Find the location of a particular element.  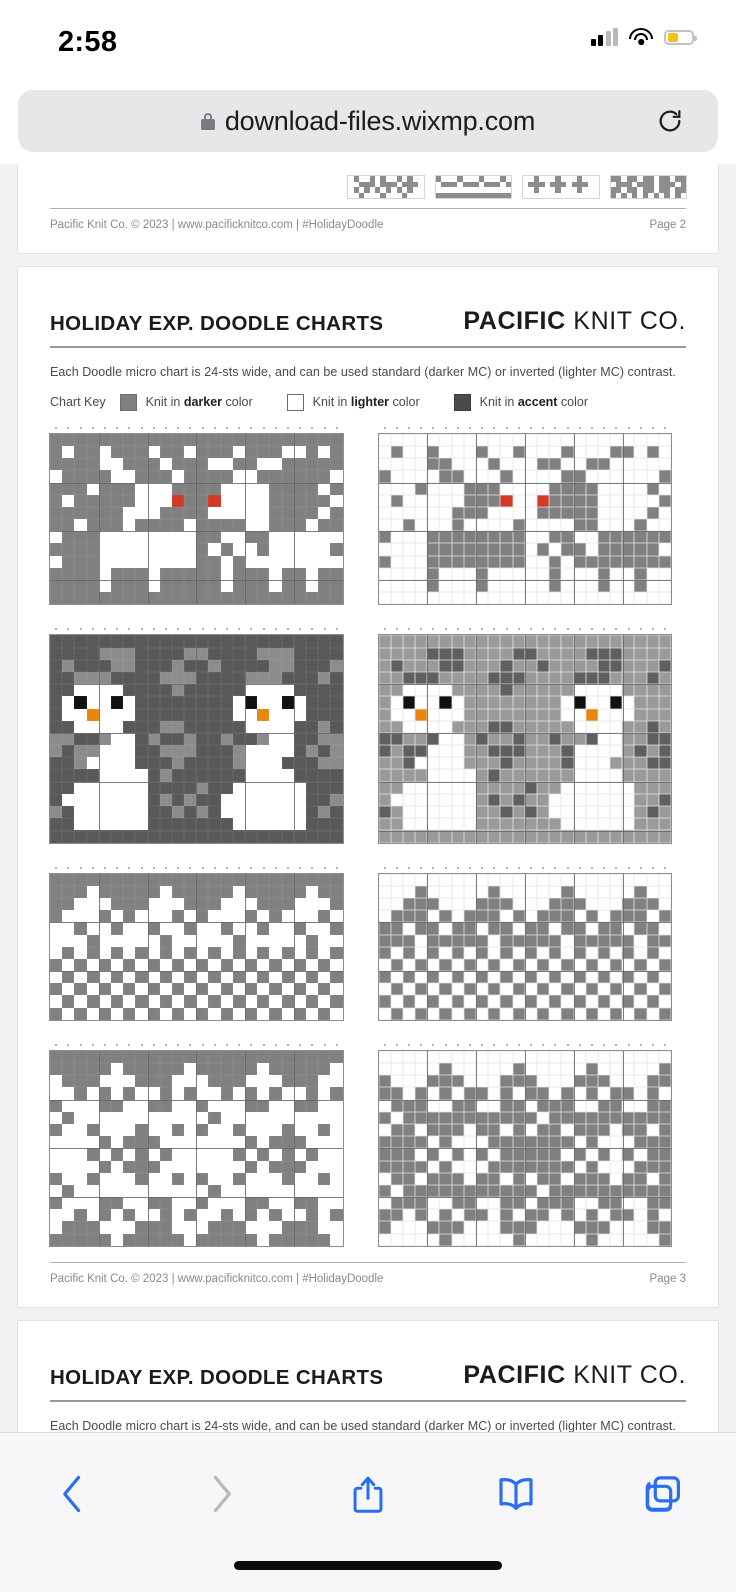

back-icon is located at coordinates (73, 1494).